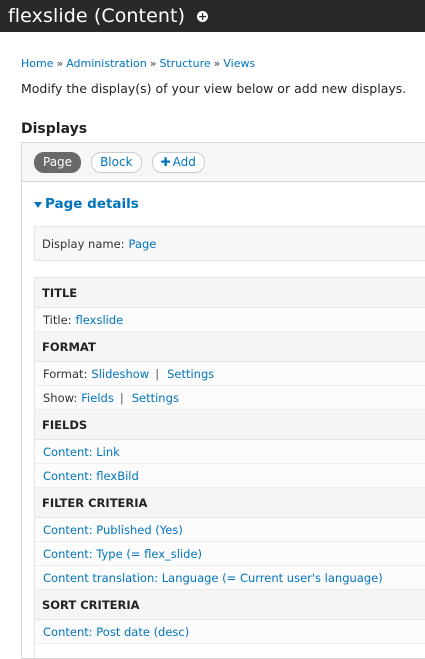  What do you see at coordinates (230, 398) in the screenshot?
I see `show-row: Show: Fields | Settings` at bounding box center [230, 398].